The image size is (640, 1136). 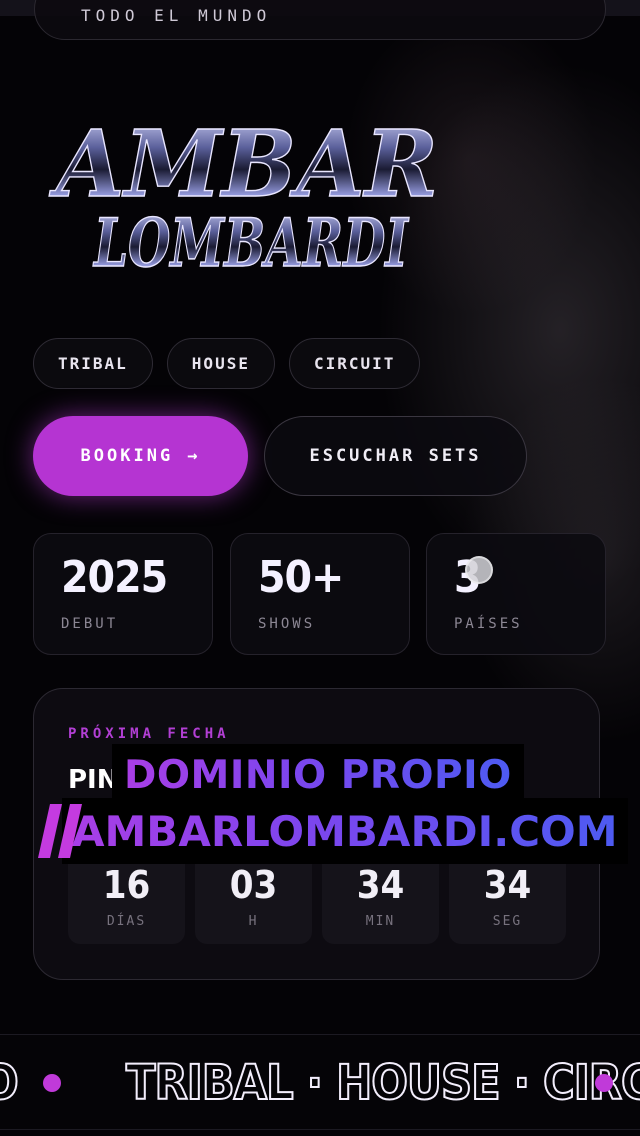 What do you see at coordinates (126, 885) in the screenshot?
I see `countdown-value: 16` at bounding box center [126, 885].